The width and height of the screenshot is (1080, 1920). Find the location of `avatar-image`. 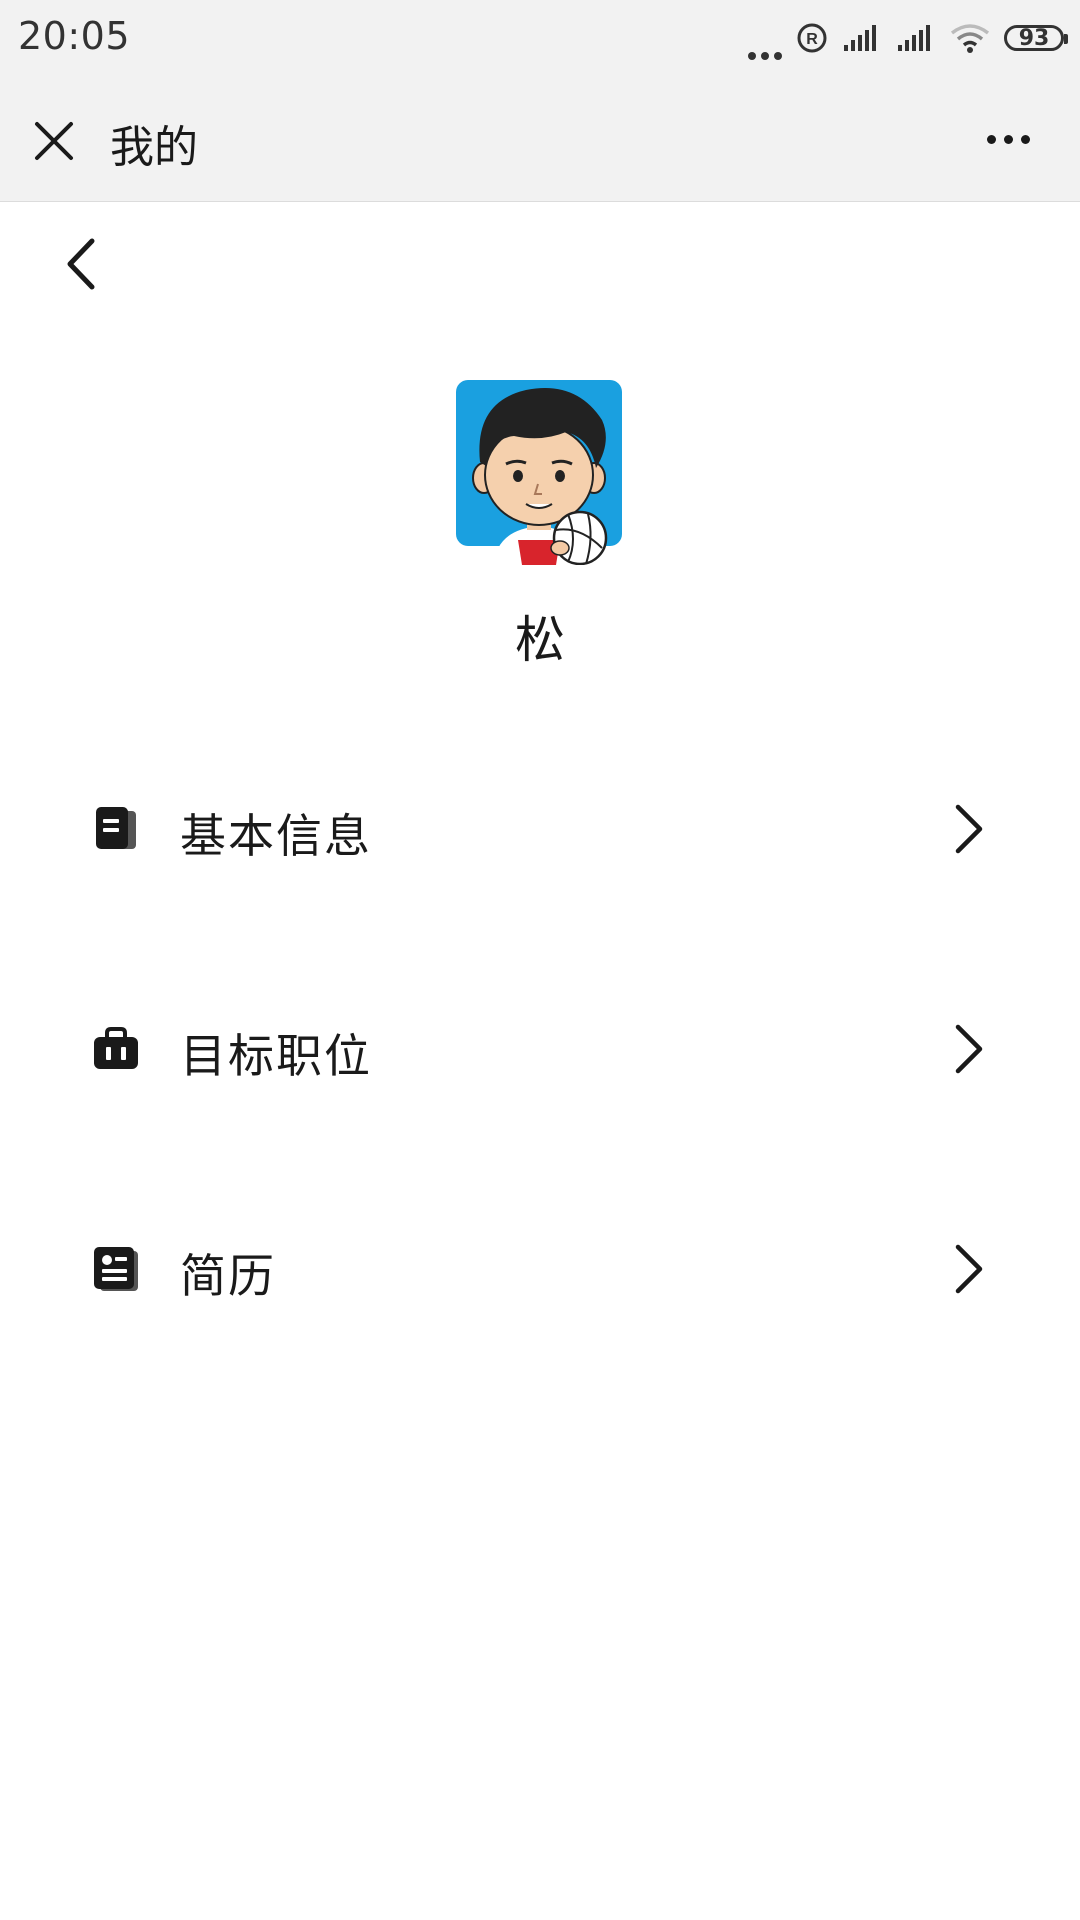

avatar-image is located at coordinates (539, 473).